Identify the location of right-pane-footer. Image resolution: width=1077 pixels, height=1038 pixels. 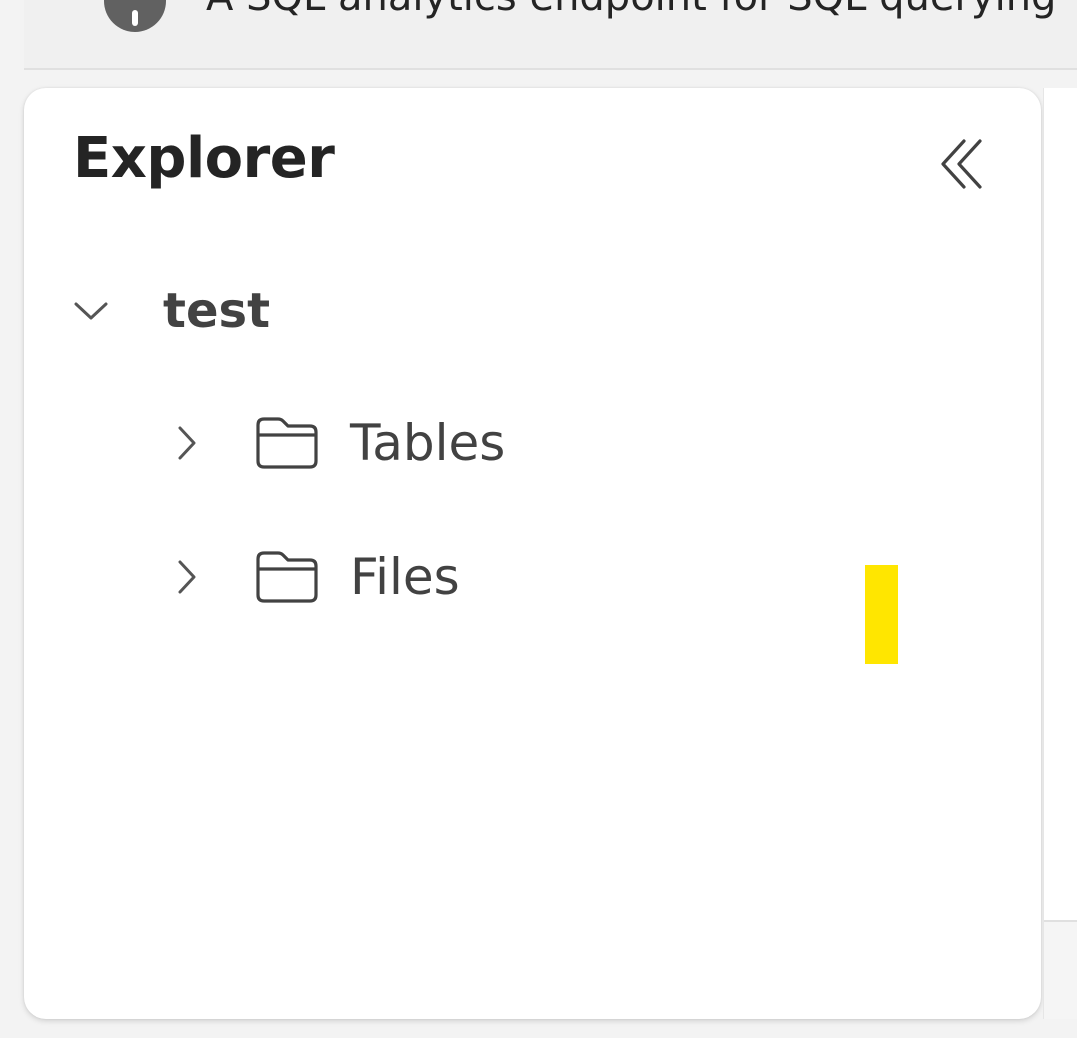
(1060, 969).